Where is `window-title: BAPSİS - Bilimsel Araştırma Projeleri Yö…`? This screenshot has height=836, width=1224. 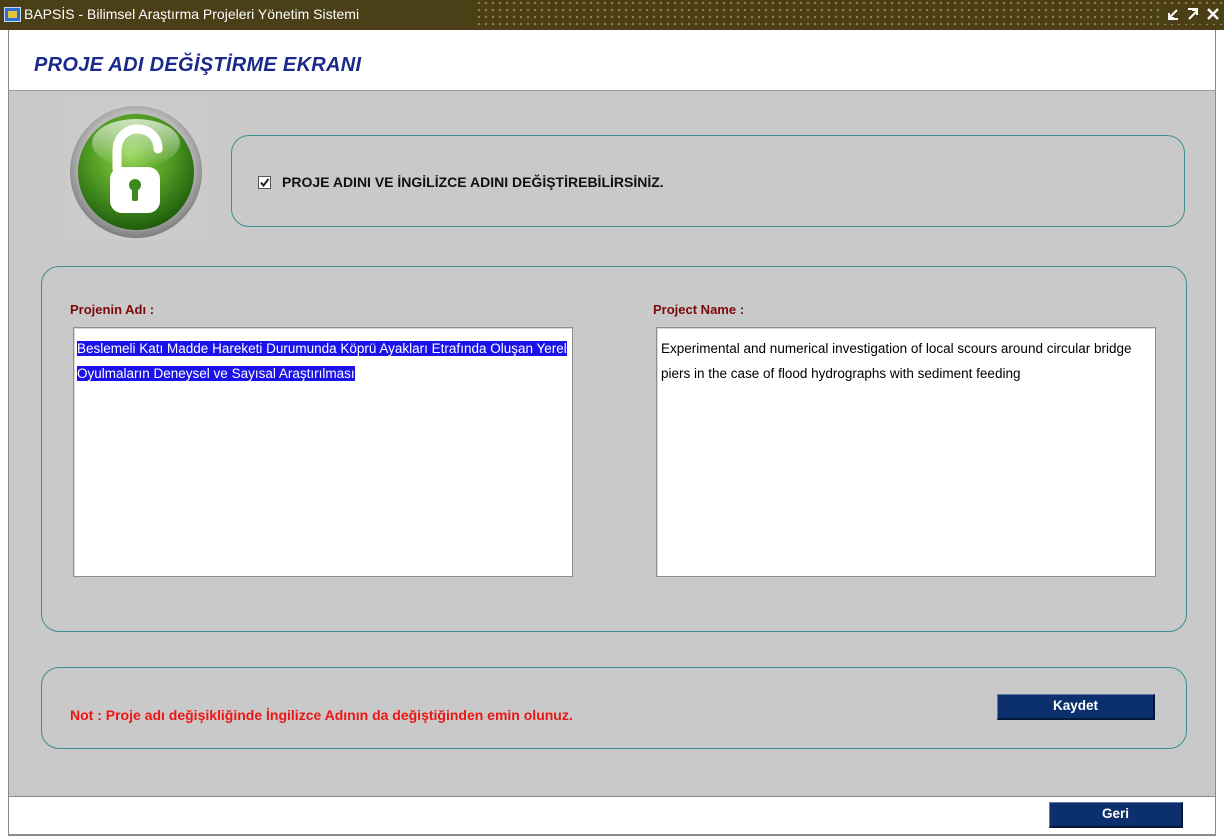
window-title: BAPSİS - Bilimsel Araştırma Projeleri Yö… is located at coordinates (192, 14).